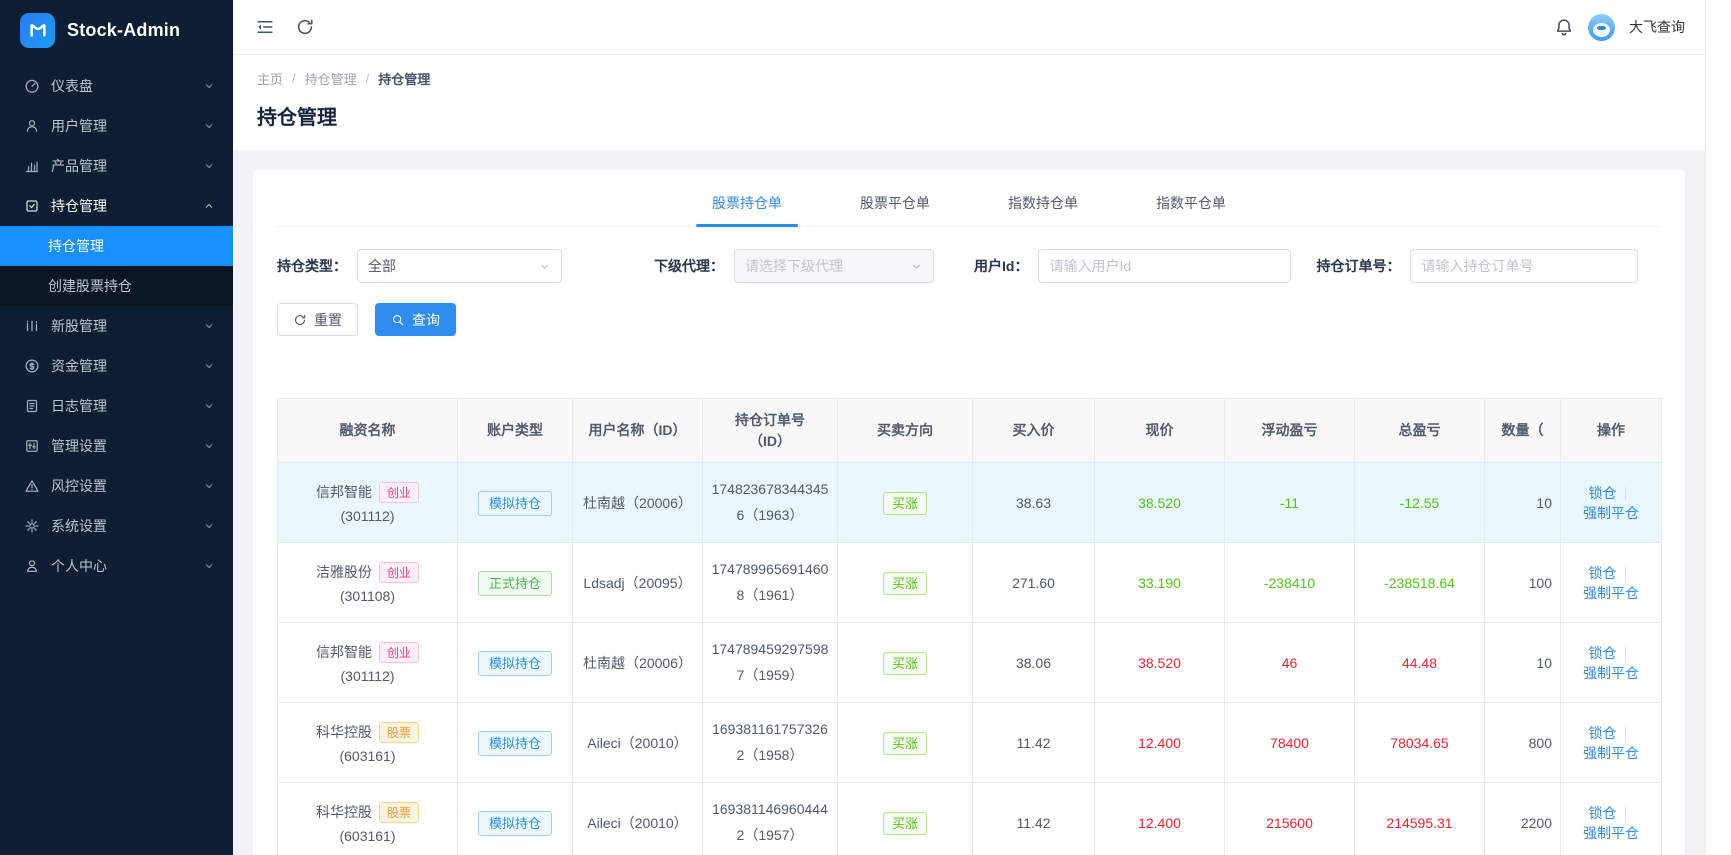 This screenshot has width=1731, height=855. Describe the element at coordinates (300, 320) in the screenshot. I see `reset-icon` at that location.